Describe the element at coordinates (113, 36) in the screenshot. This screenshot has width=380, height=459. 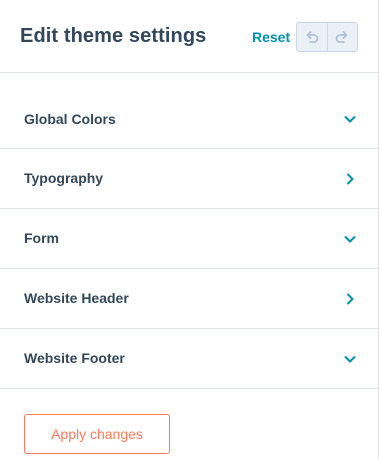
I see `page-title: Edit theme settings` at that location.